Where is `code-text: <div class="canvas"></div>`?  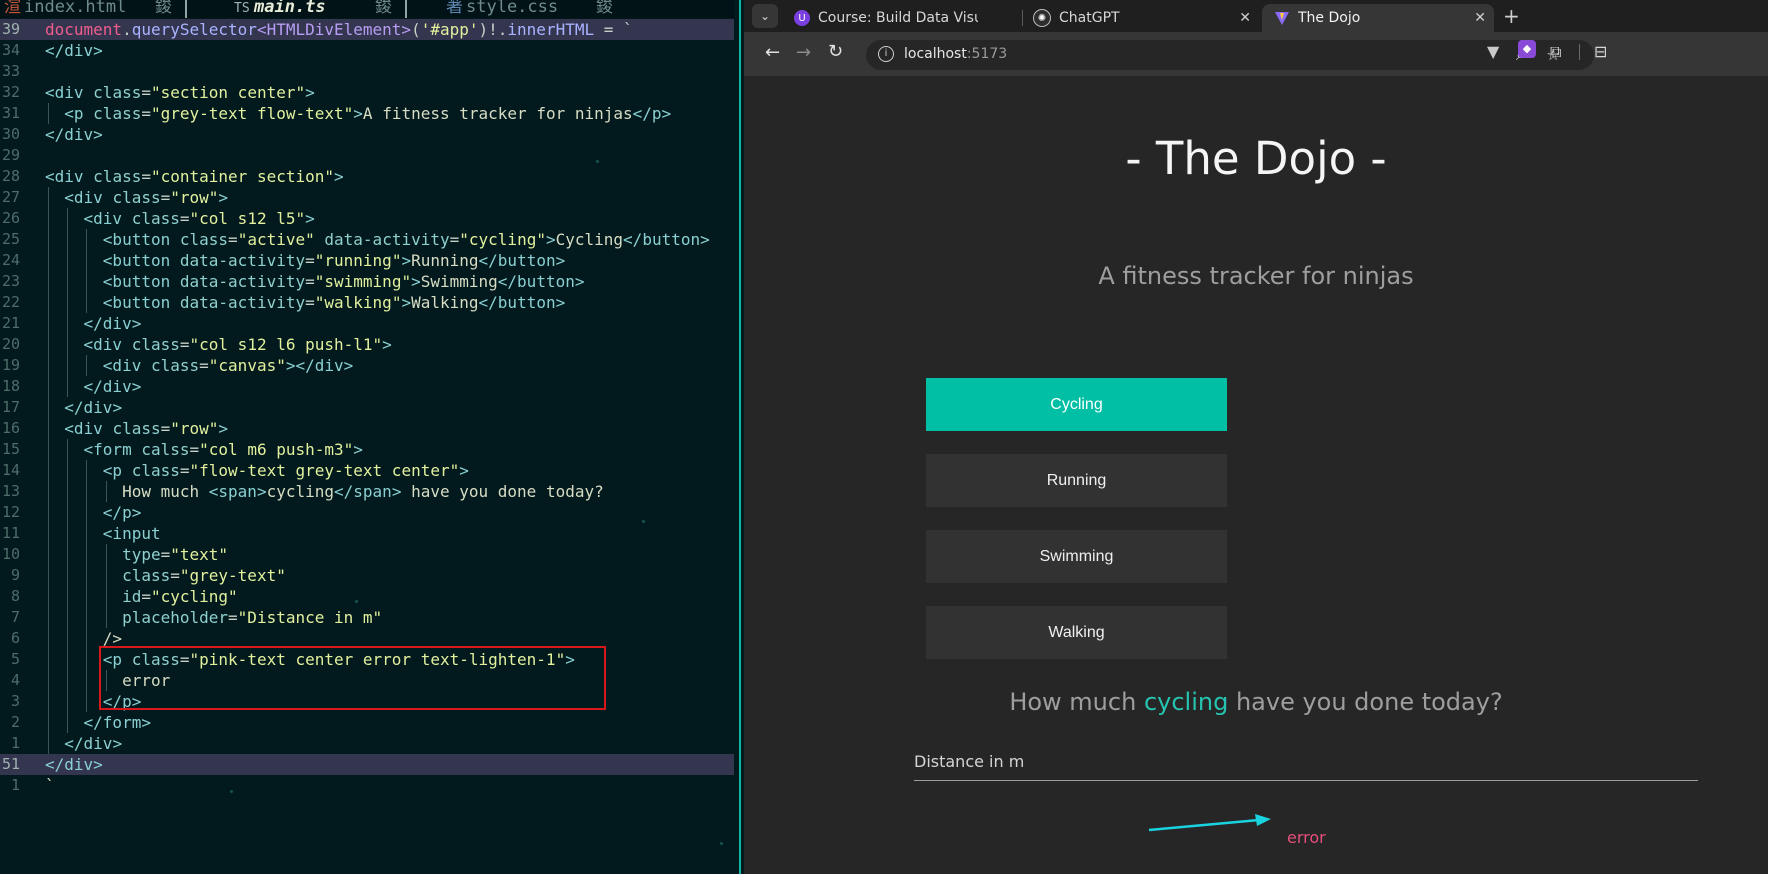
code-text: <div class="canvas"></div> is located at coordinates (228, 365).